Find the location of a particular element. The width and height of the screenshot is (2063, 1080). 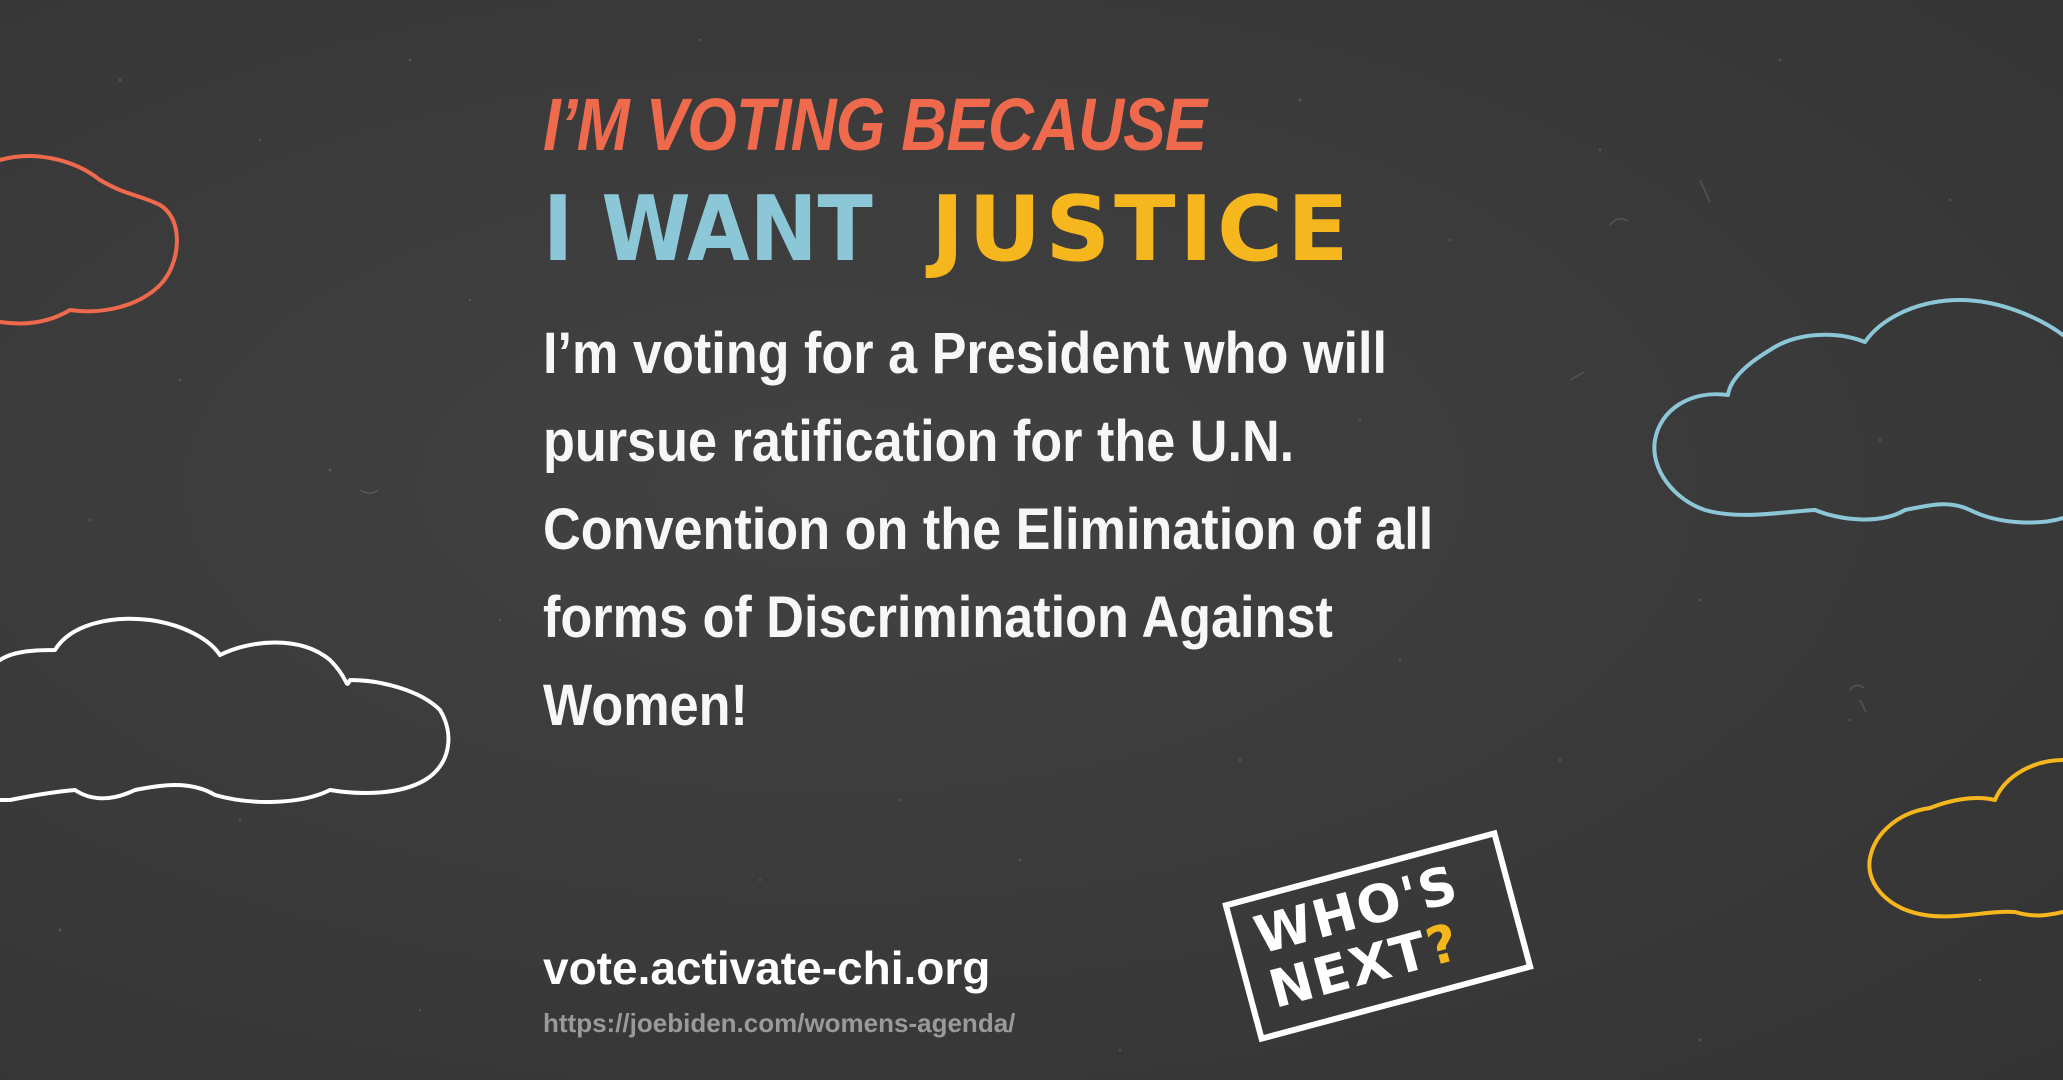

headline-part-want: I WANT is located at coordinates (708, 229).